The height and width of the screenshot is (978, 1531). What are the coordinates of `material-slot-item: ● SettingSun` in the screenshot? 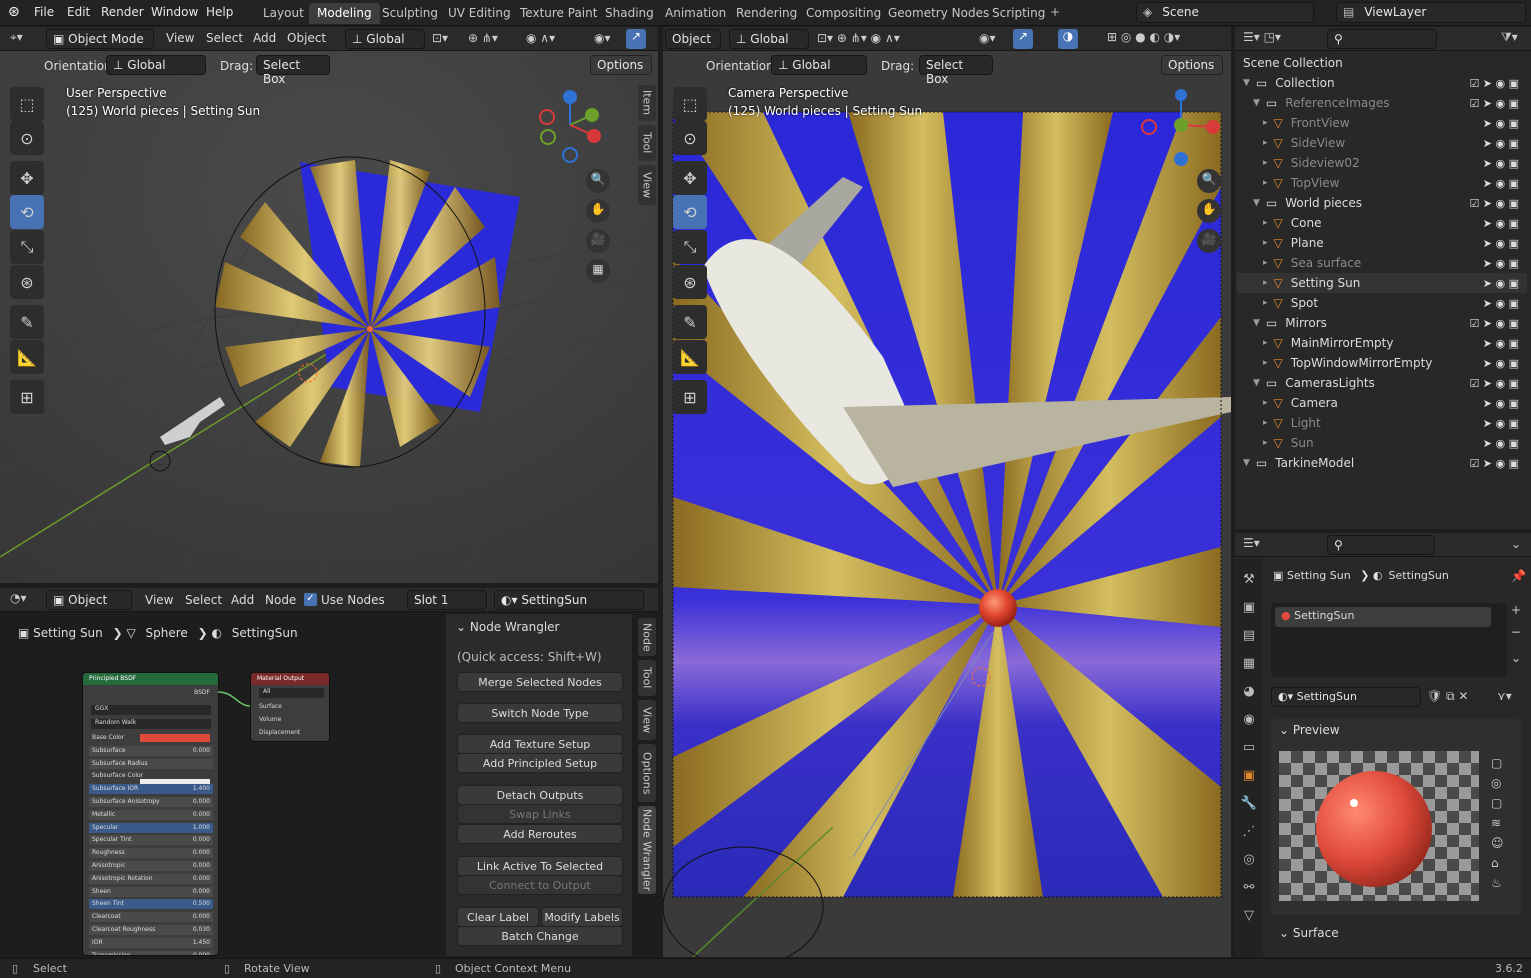 It's located at (1383, 617).